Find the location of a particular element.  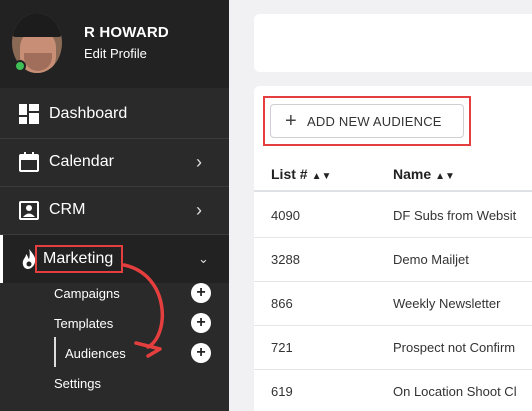

add-button-highlight-box is located at coordinates (367, 121).